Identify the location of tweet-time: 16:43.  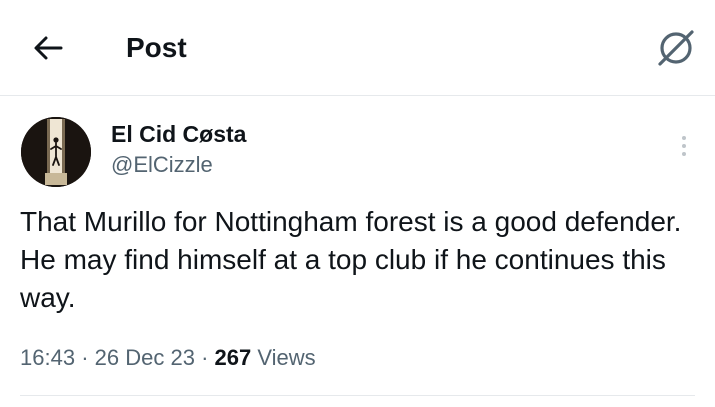
(47, 357).